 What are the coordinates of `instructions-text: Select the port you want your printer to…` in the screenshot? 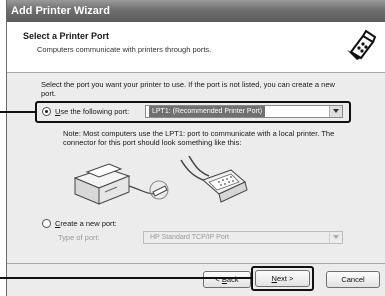 It's located at (188, 89).